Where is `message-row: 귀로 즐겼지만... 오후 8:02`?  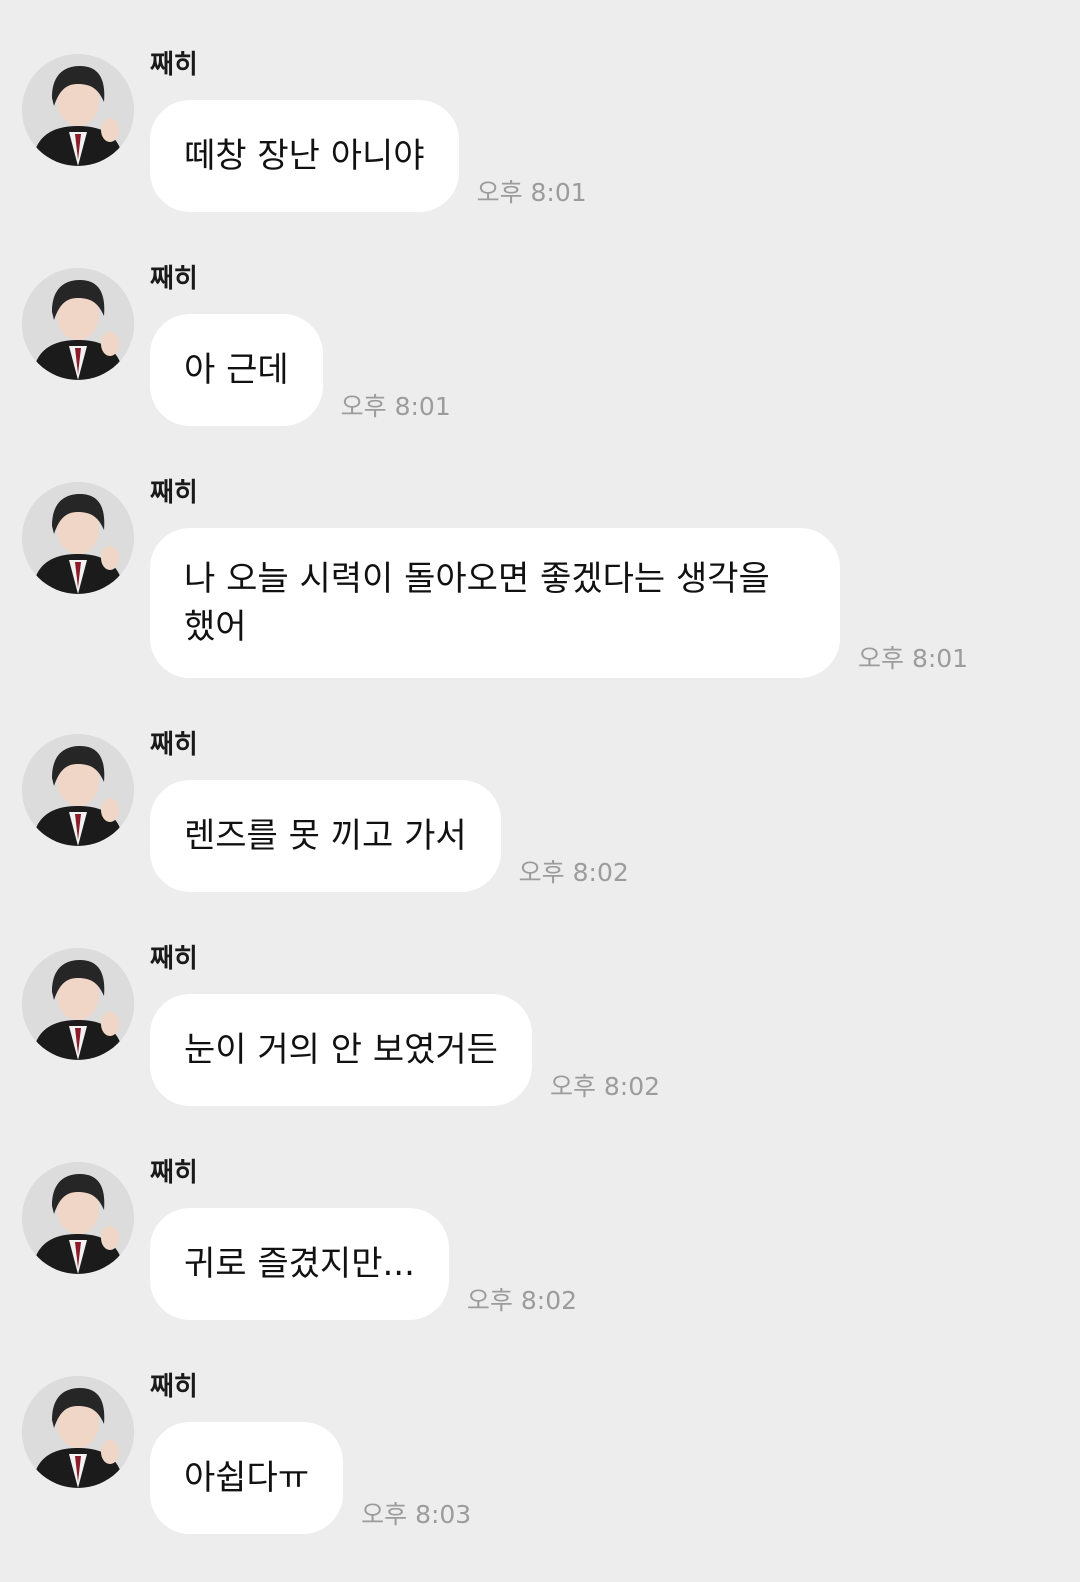 message-row: 귀로 즐겼지만... 오후 8:02 is located at coordinates (363, 1264).